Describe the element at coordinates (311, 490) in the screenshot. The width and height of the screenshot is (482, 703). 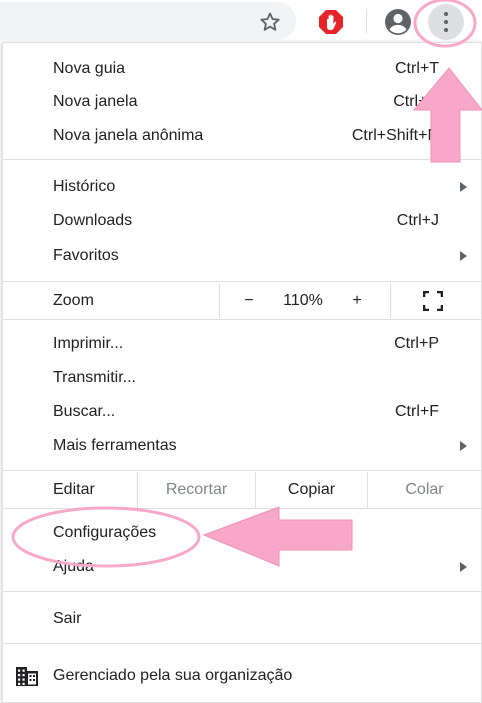
I see `copy-button: Copiar` at that location.